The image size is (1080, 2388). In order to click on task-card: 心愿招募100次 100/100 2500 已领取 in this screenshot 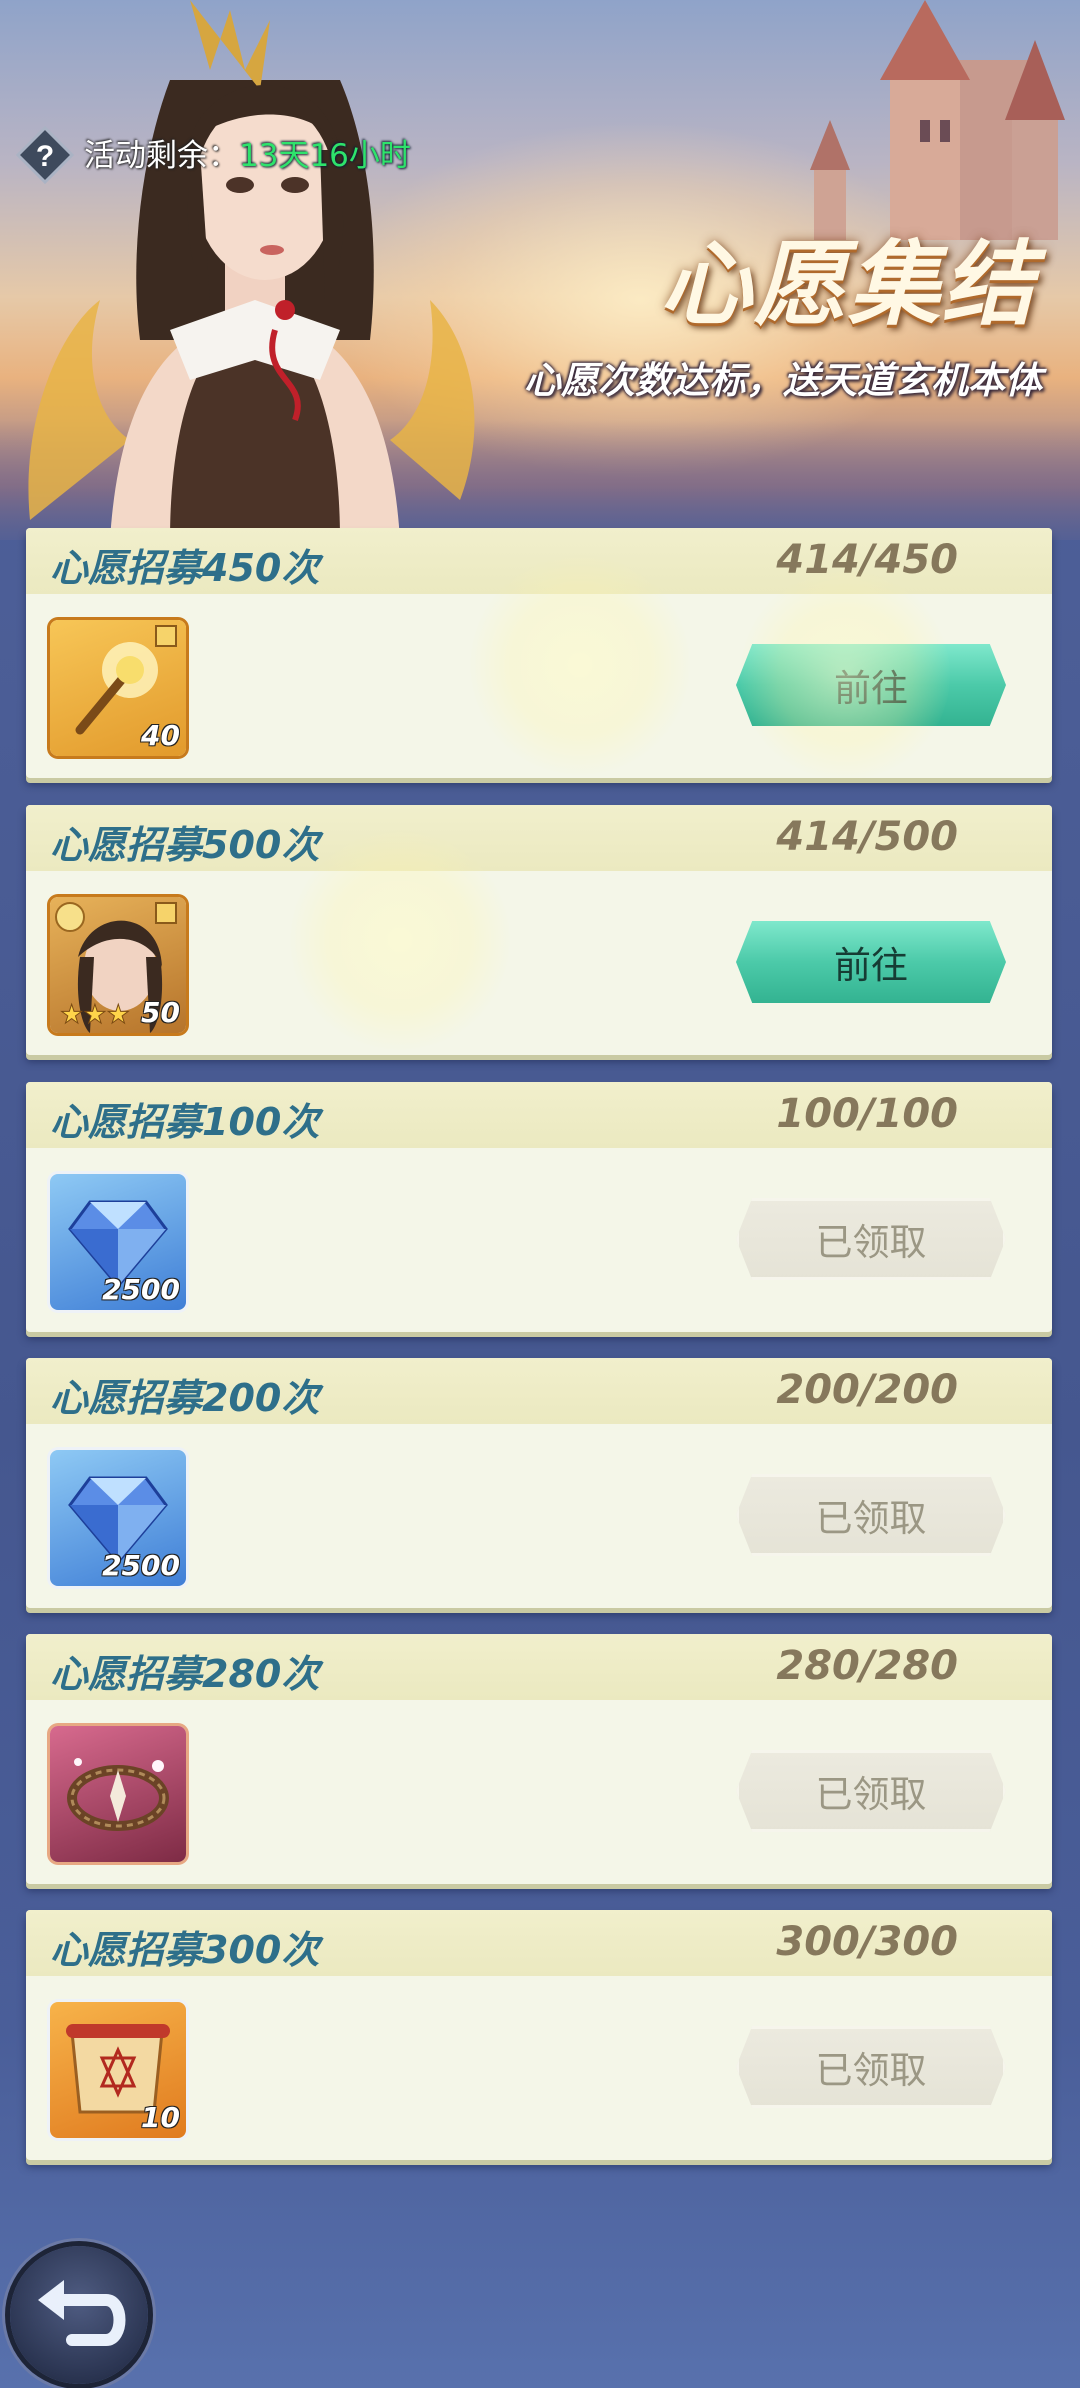, I will do `click(539, 1207)`.